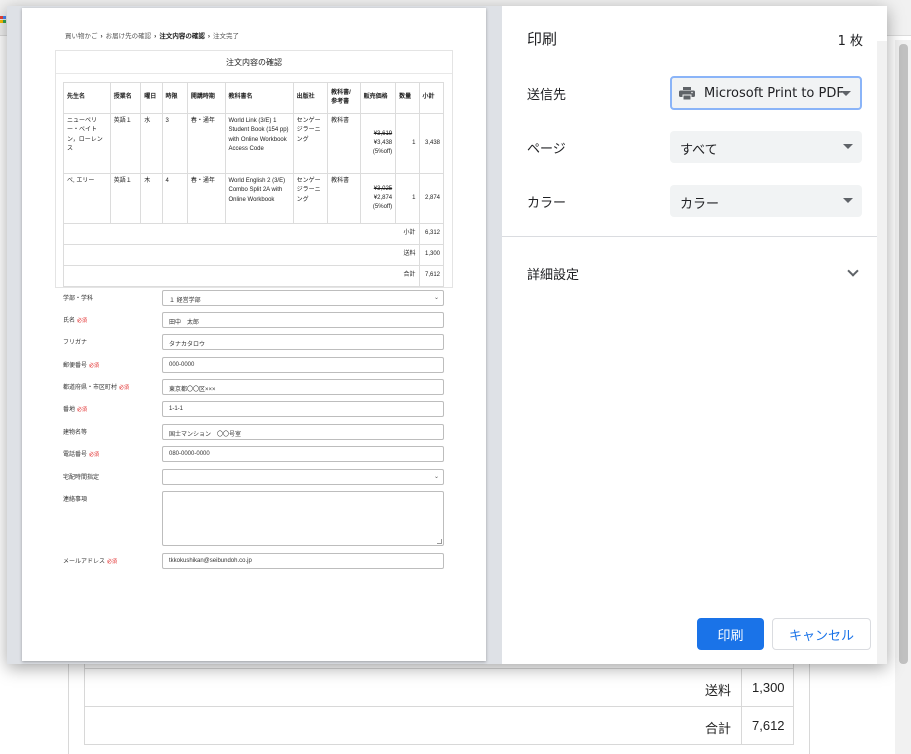 This screenshot has height=754, width=911. Describe the element at coordinates (383, 197) in the screenshot. I see `sale-price: ¥2,874` at that location.